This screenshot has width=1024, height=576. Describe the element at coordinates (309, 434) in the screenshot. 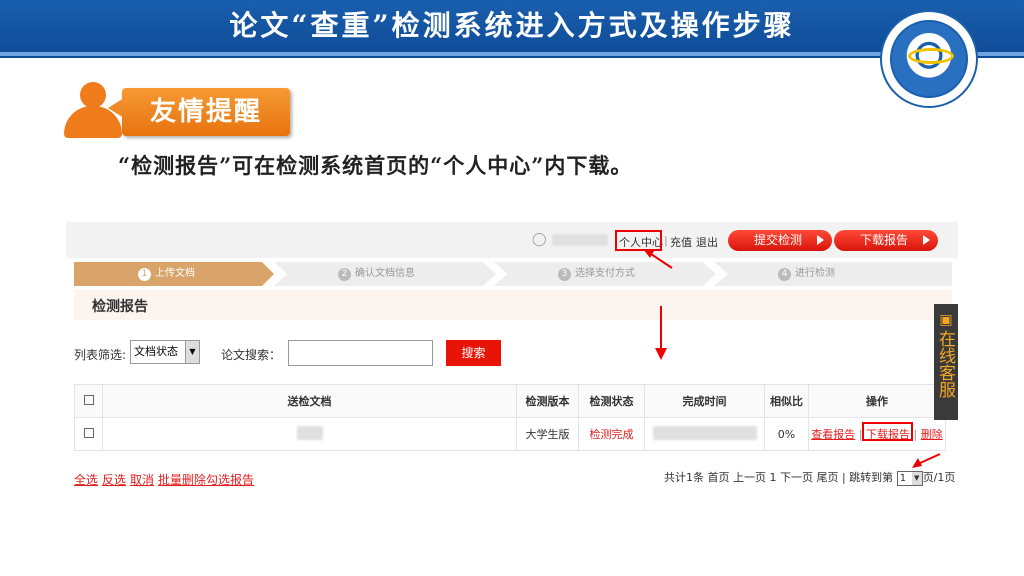

I see `document-name-redacted` at that location.